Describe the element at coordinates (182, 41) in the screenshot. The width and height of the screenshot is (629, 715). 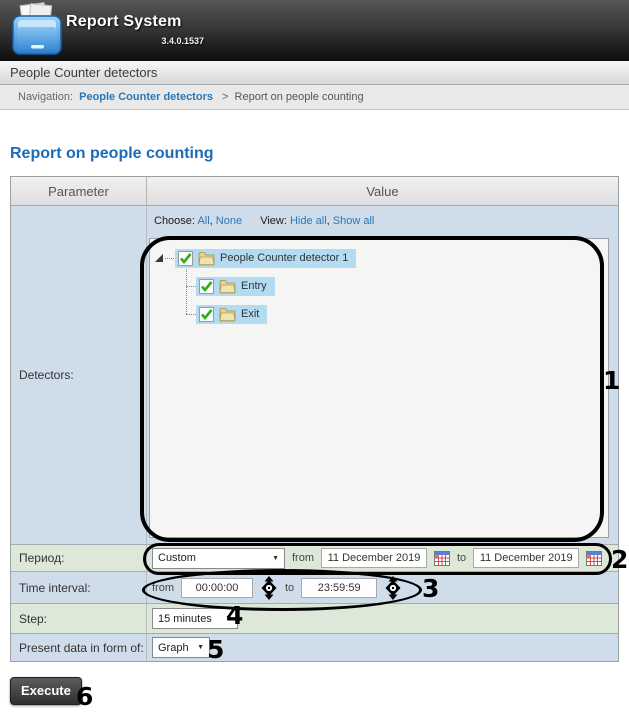
I see `app-version: 3.4.0.1537` at that location.